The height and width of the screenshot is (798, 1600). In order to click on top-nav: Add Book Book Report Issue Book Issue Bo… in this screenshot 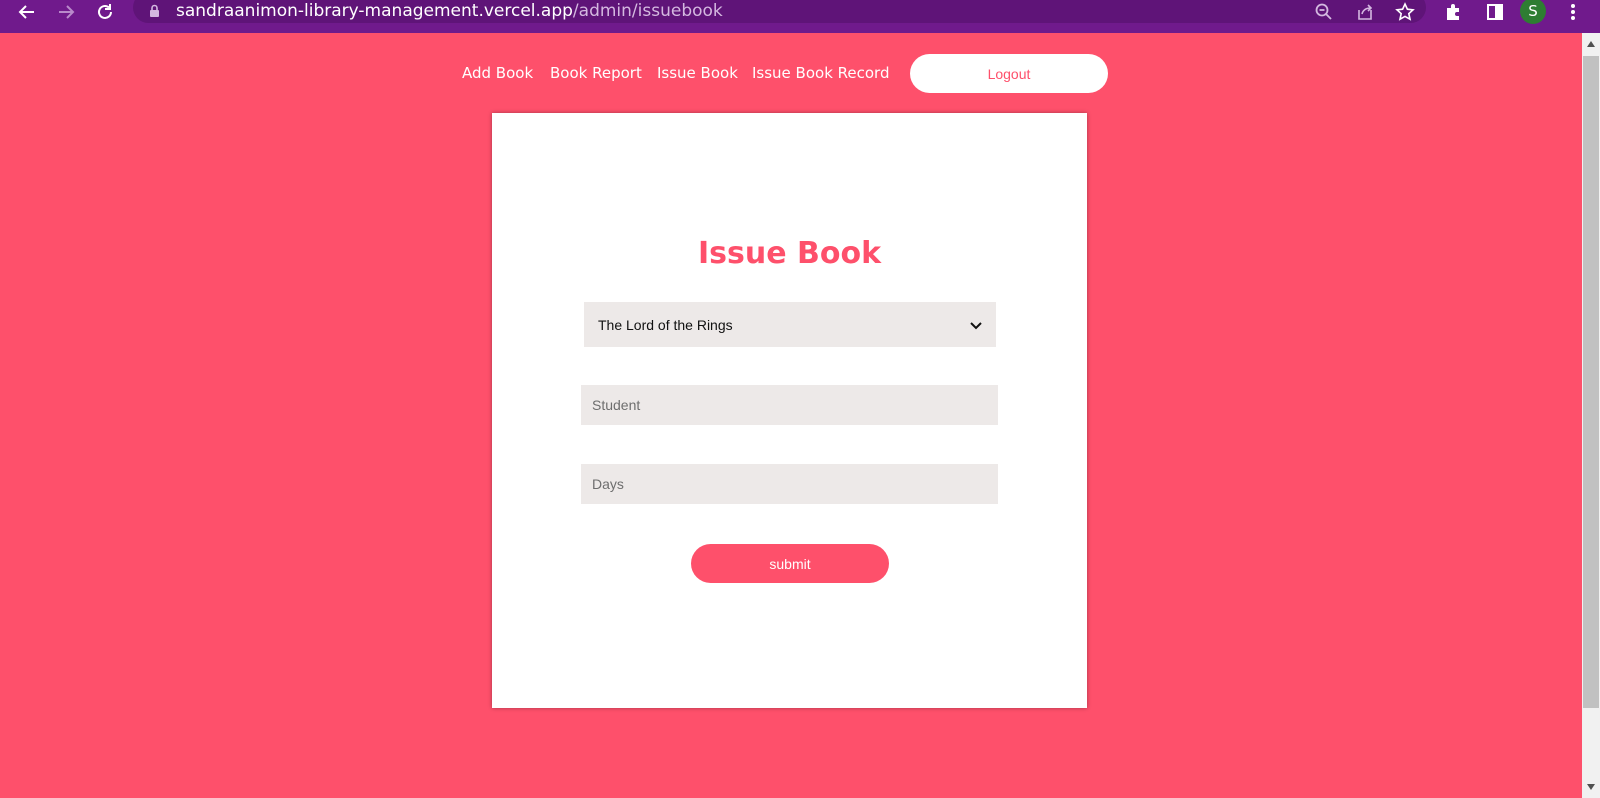, I will do `click(791, 74)`.